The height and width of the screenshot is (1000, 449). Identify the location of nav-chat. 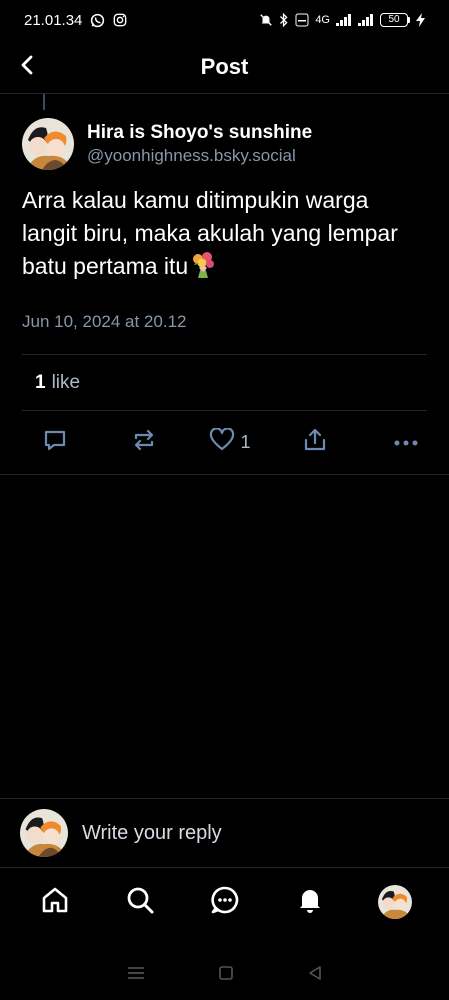
(225, 902).